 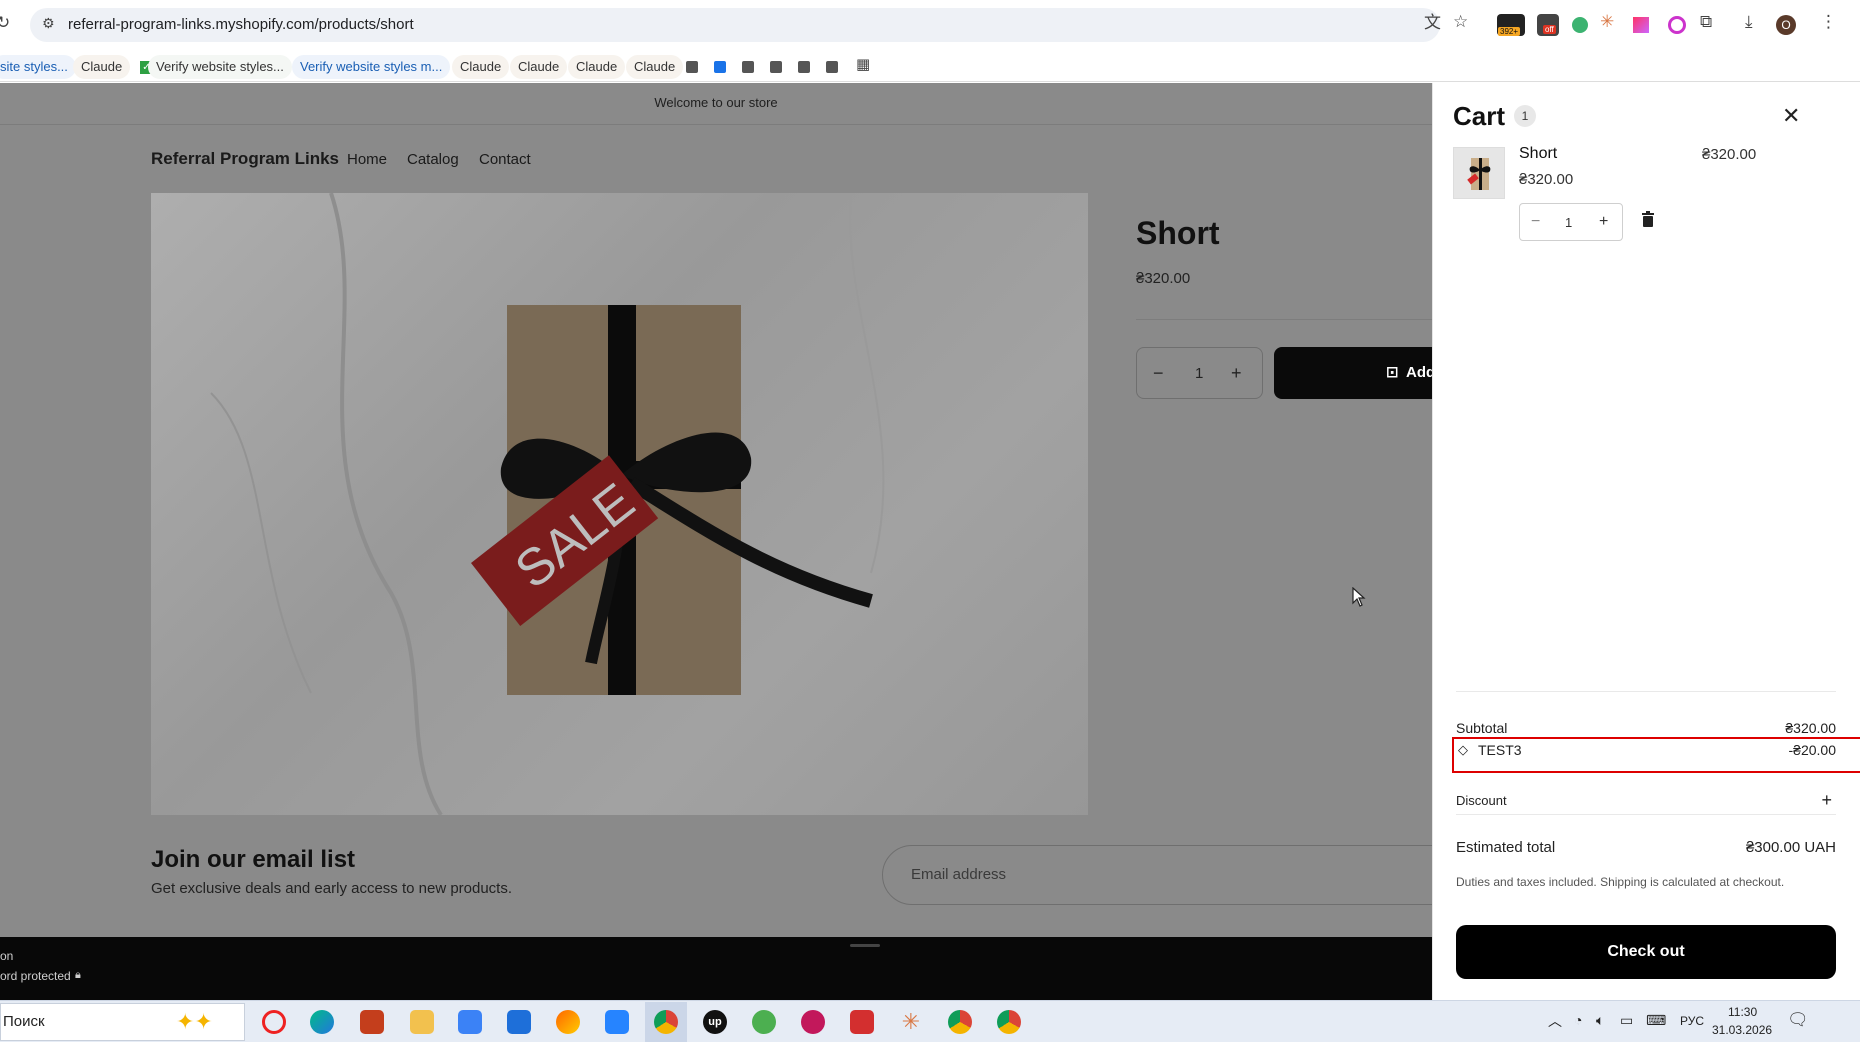 I want to click on extensions-puzzle-icon: ⧉, so click(x=1706, y=22).